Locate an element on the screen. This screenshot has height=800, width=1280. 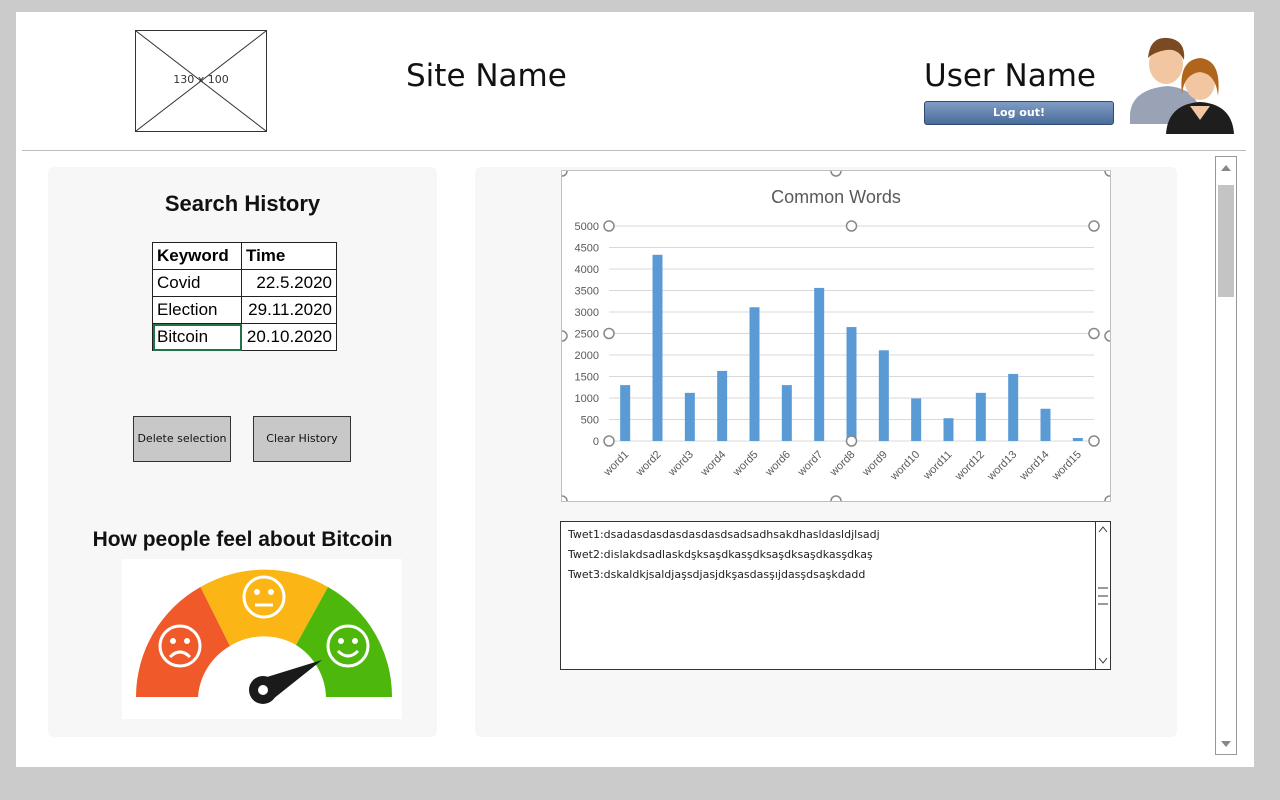
page-scroll-down-icon is located at coordinates (1226, 744).